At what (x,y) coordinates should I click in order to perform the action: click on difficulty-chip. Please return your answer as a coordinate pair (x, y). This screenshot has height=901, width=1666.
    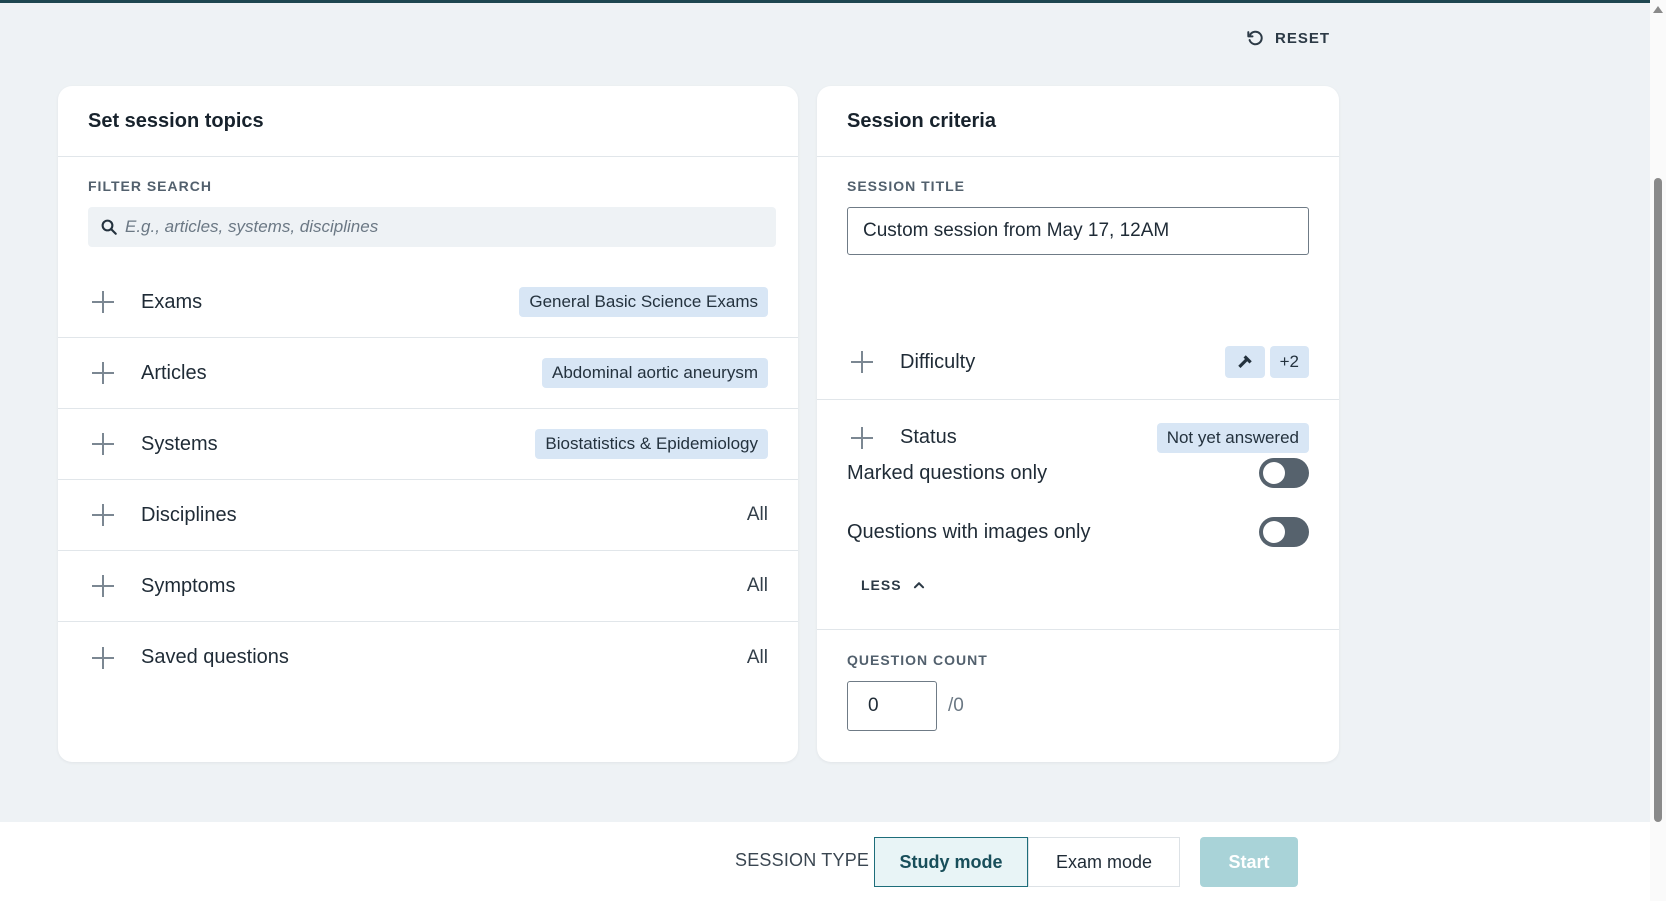
    Looking at the image, I should click on (1244, 362).